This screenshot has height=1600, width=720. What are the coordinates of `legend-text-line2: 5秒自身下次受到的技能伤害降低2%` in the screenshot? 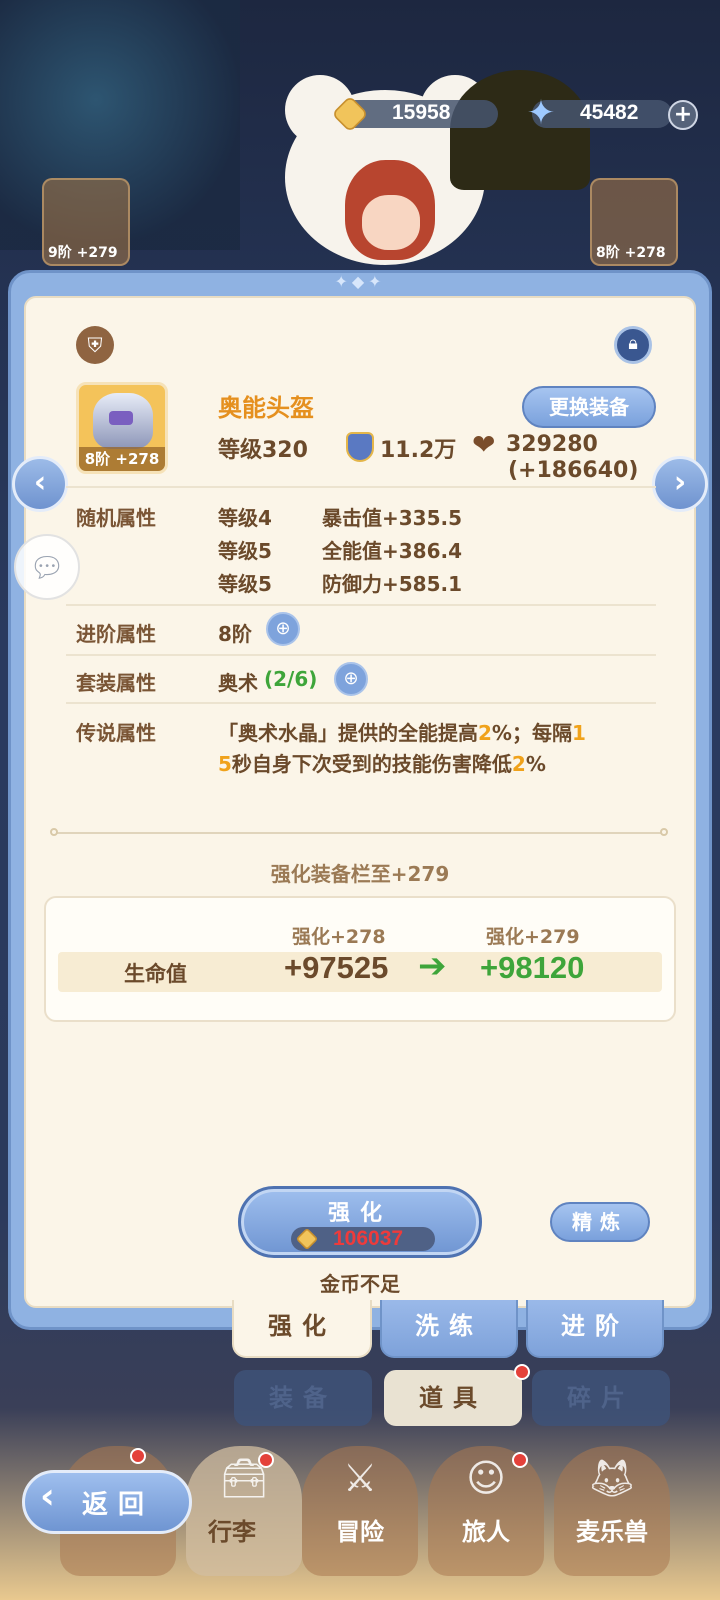 It's located at (382, 764).